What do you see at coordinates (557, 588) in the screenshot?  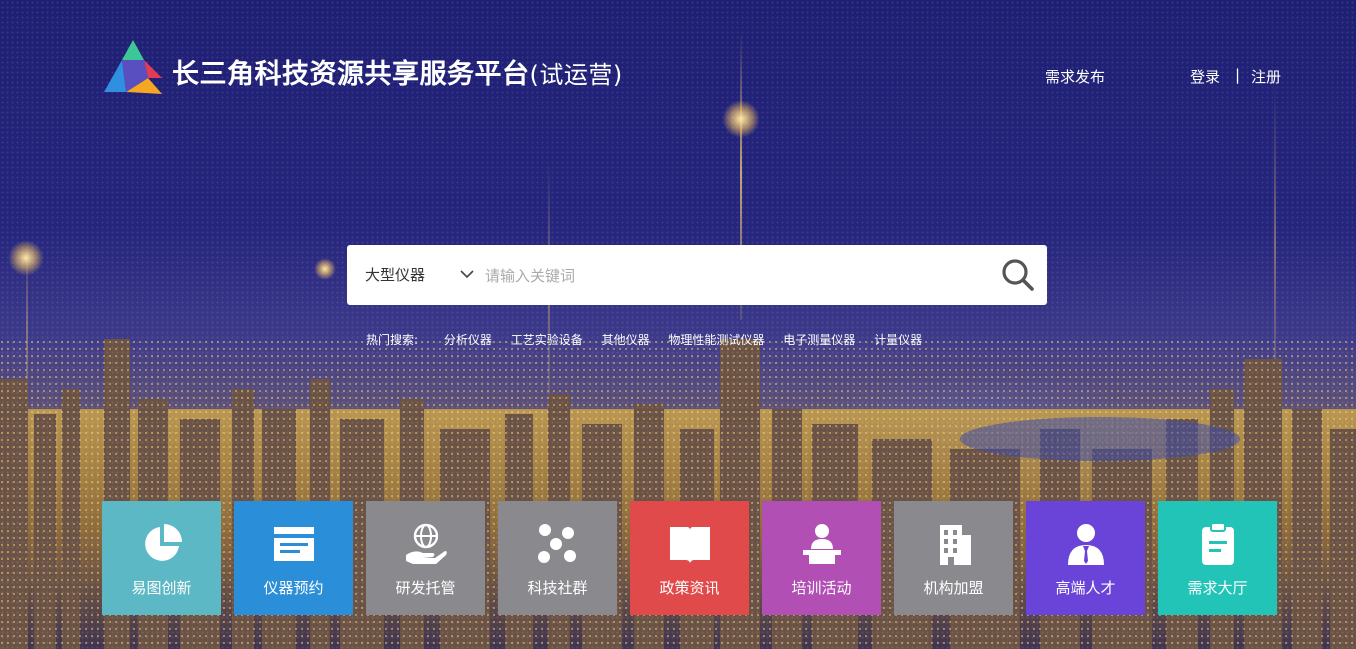 I see `tile-label: 科技社群` at bounding box center [557, 588].